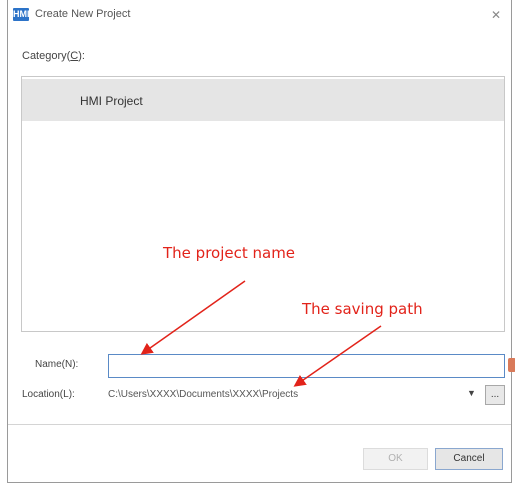  What do you see at coordinates (193, 317) in the screenshot?
I see `arrow-to-name-field` at bounding box center [193, 317].